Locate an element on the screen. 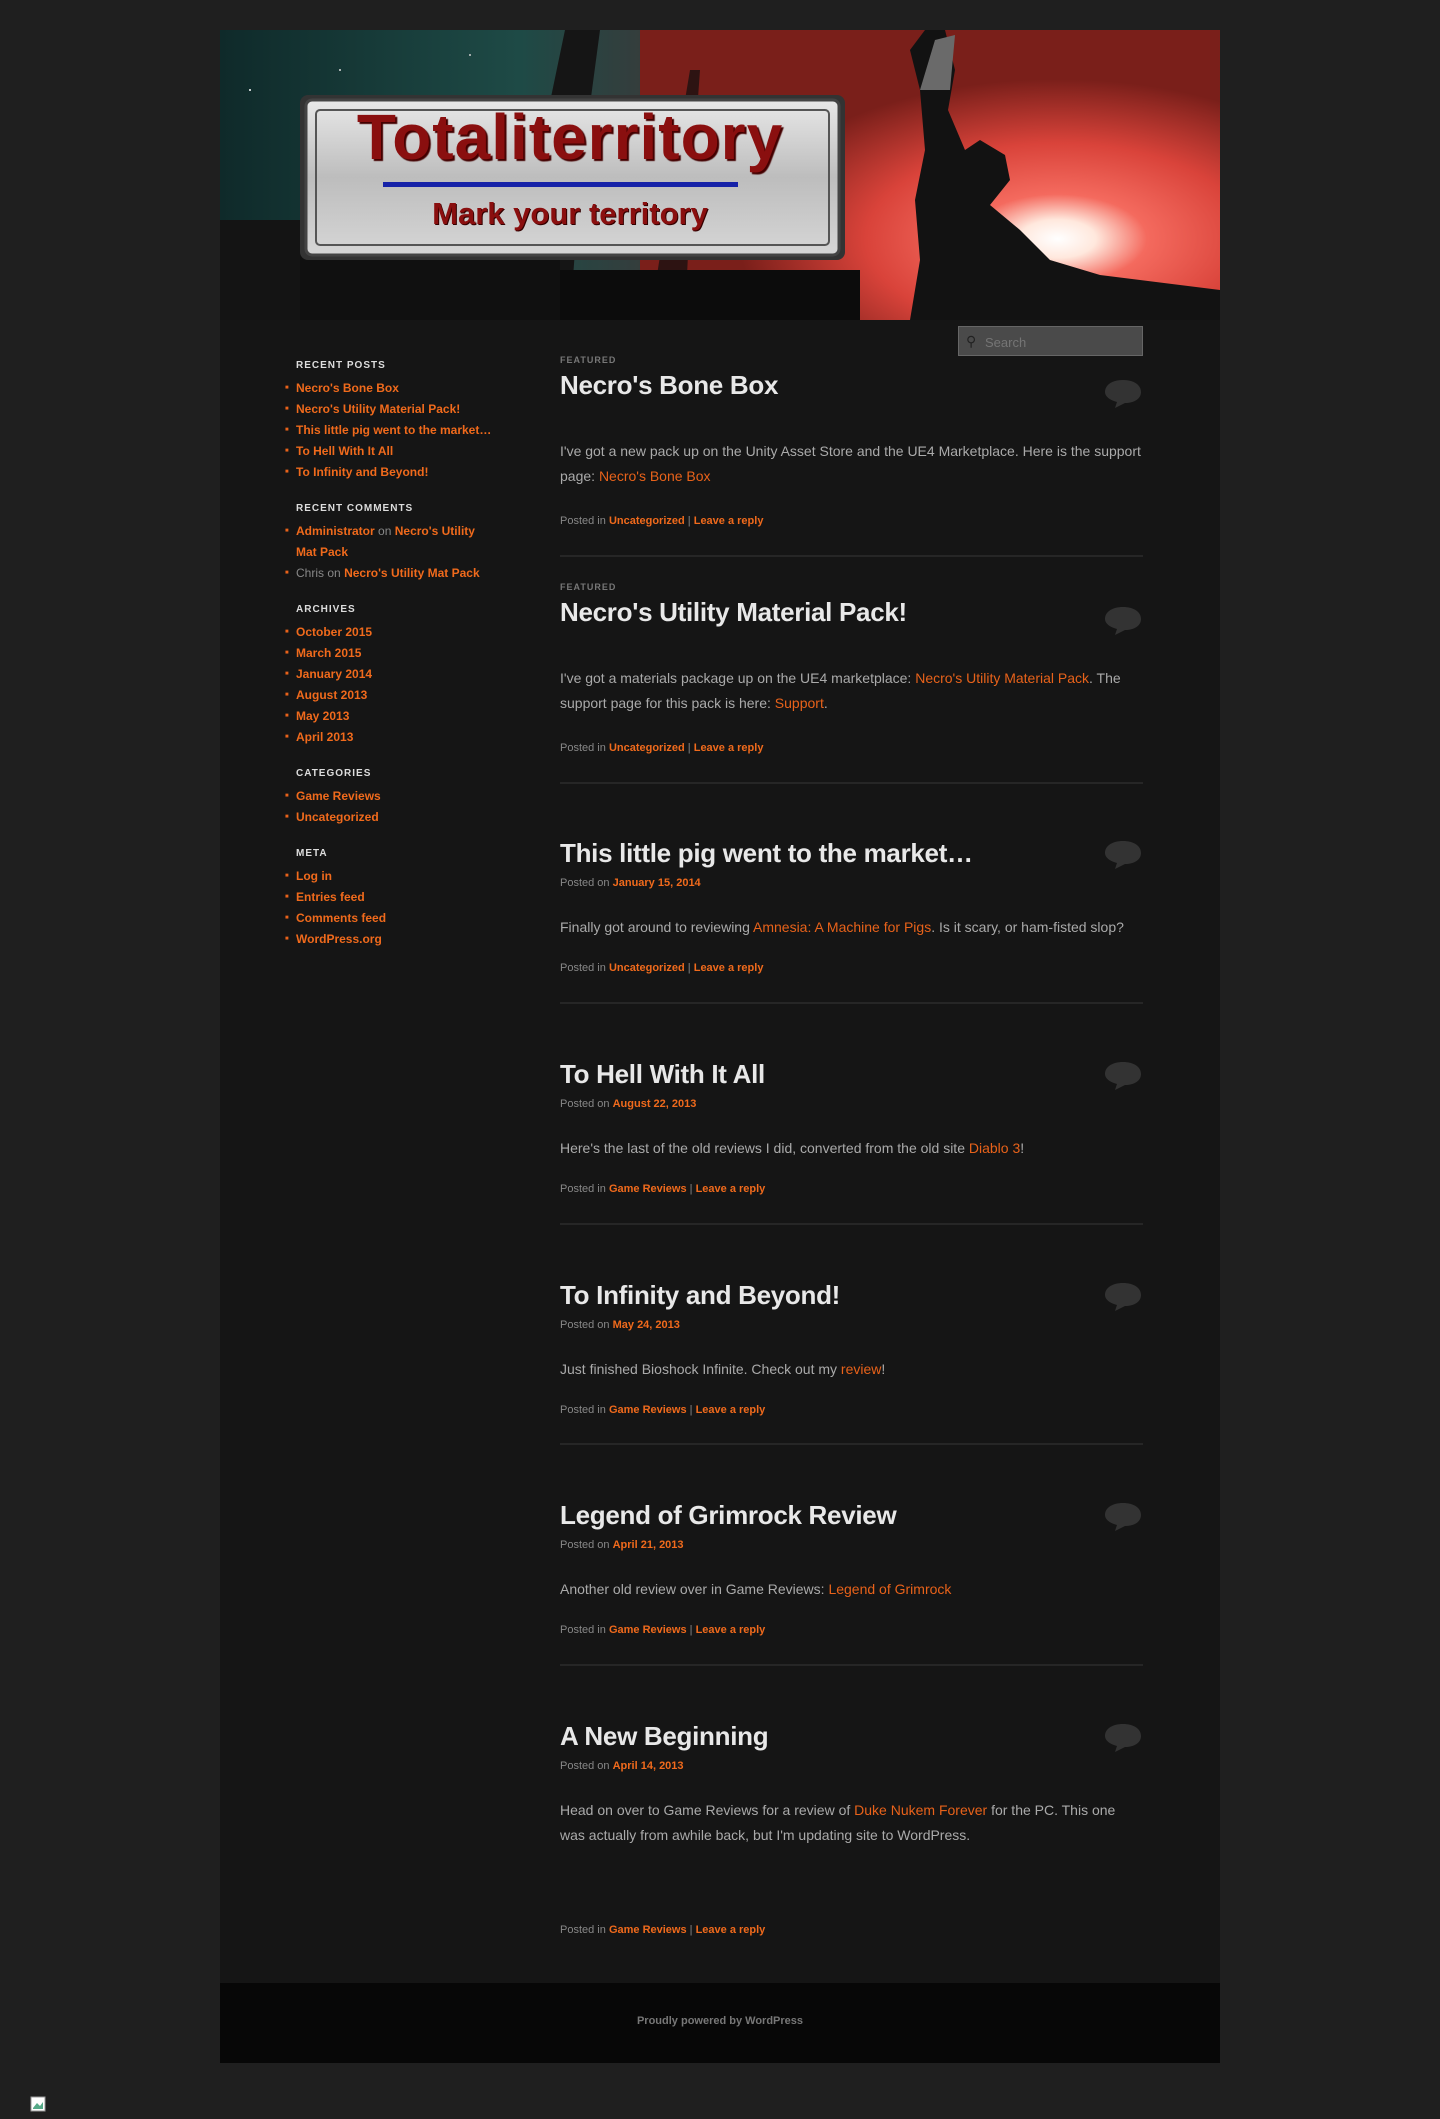 This screenshot has width=1440, height=2119. post-date-meta: Posted on August 22, 2013 is located at coordinates (851, 1104).